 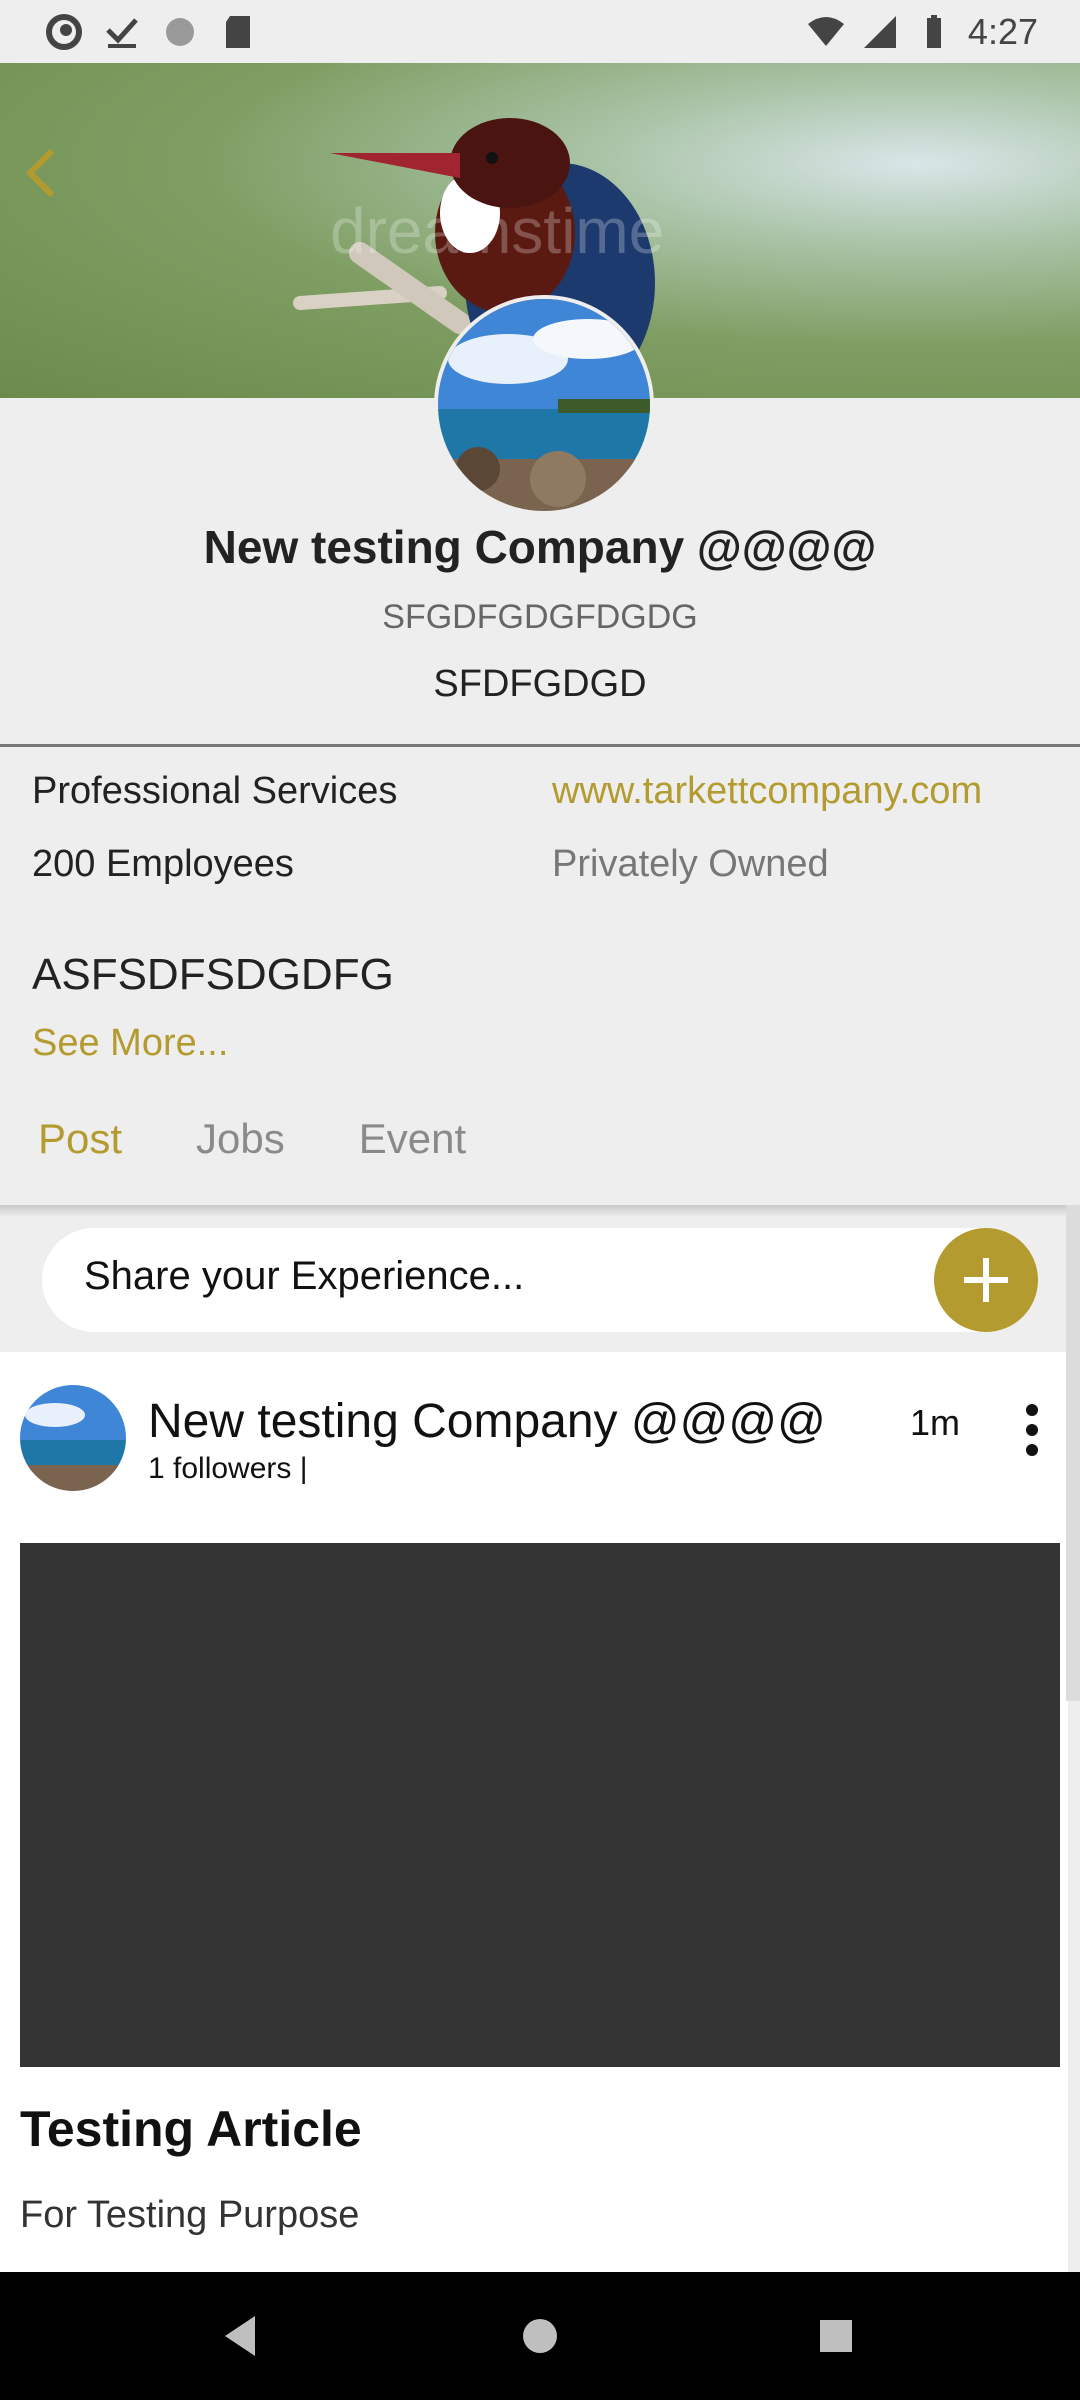 I want to click on battery-icon, so click(x=933, y=31).